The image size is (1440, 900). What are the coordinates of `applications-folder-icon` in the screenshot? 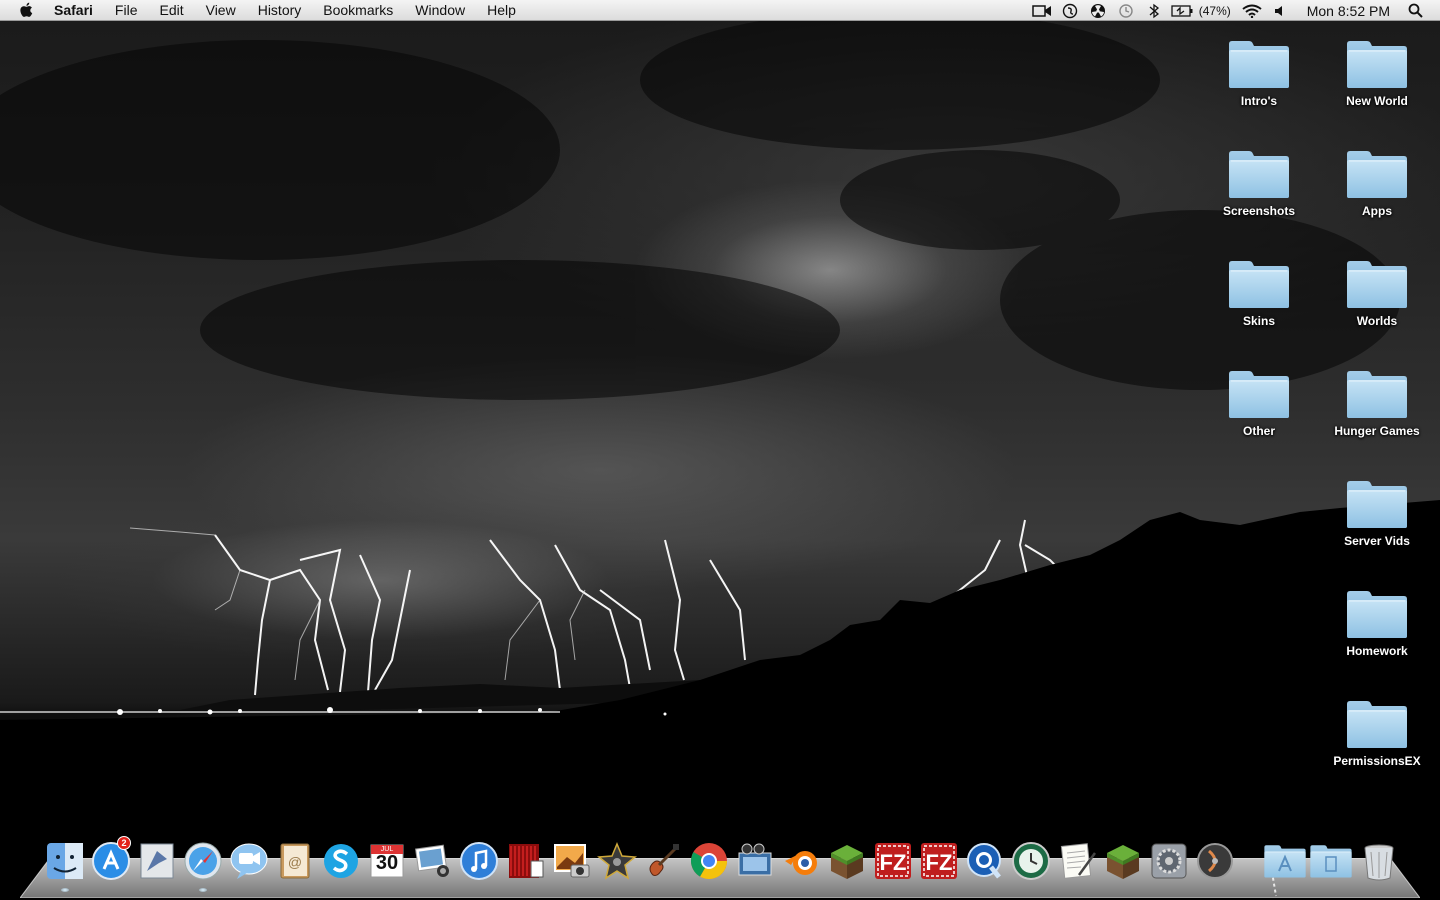 It's located at (1285, 861).